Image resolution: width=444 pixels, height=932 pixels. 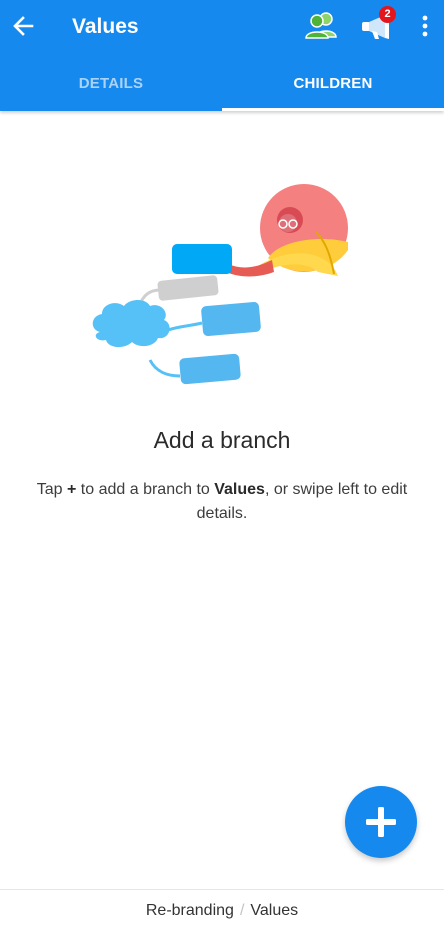 What do you see at coordinates (387, 14) in the screenshot?
I see `notification-badge: 2` at bounding box center [387, 14].